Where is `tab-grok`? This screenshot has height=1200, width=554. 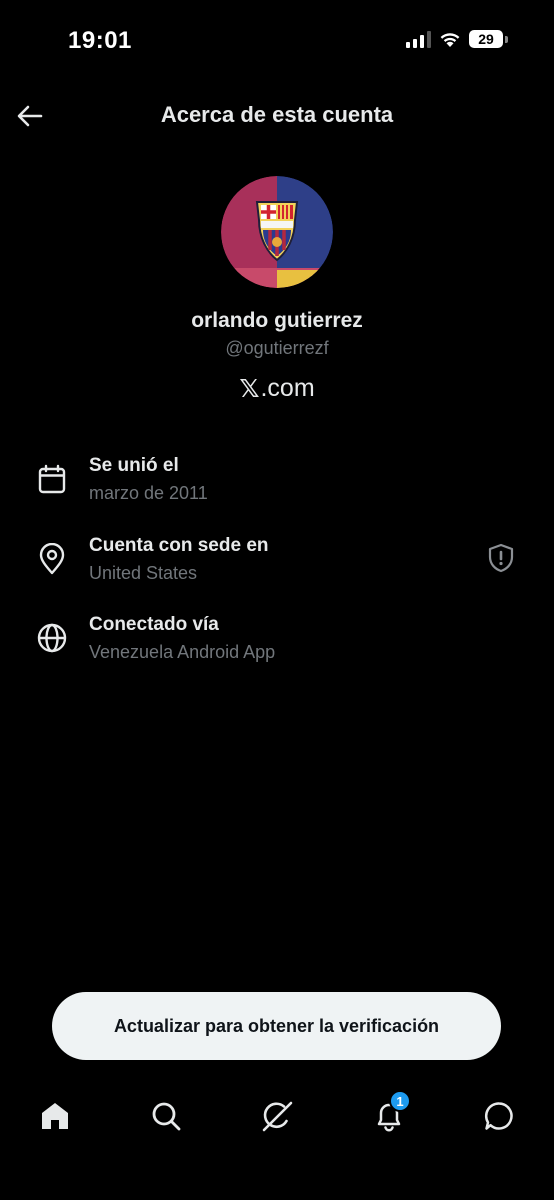 tab-grok is located at coordinates (277, 1116).